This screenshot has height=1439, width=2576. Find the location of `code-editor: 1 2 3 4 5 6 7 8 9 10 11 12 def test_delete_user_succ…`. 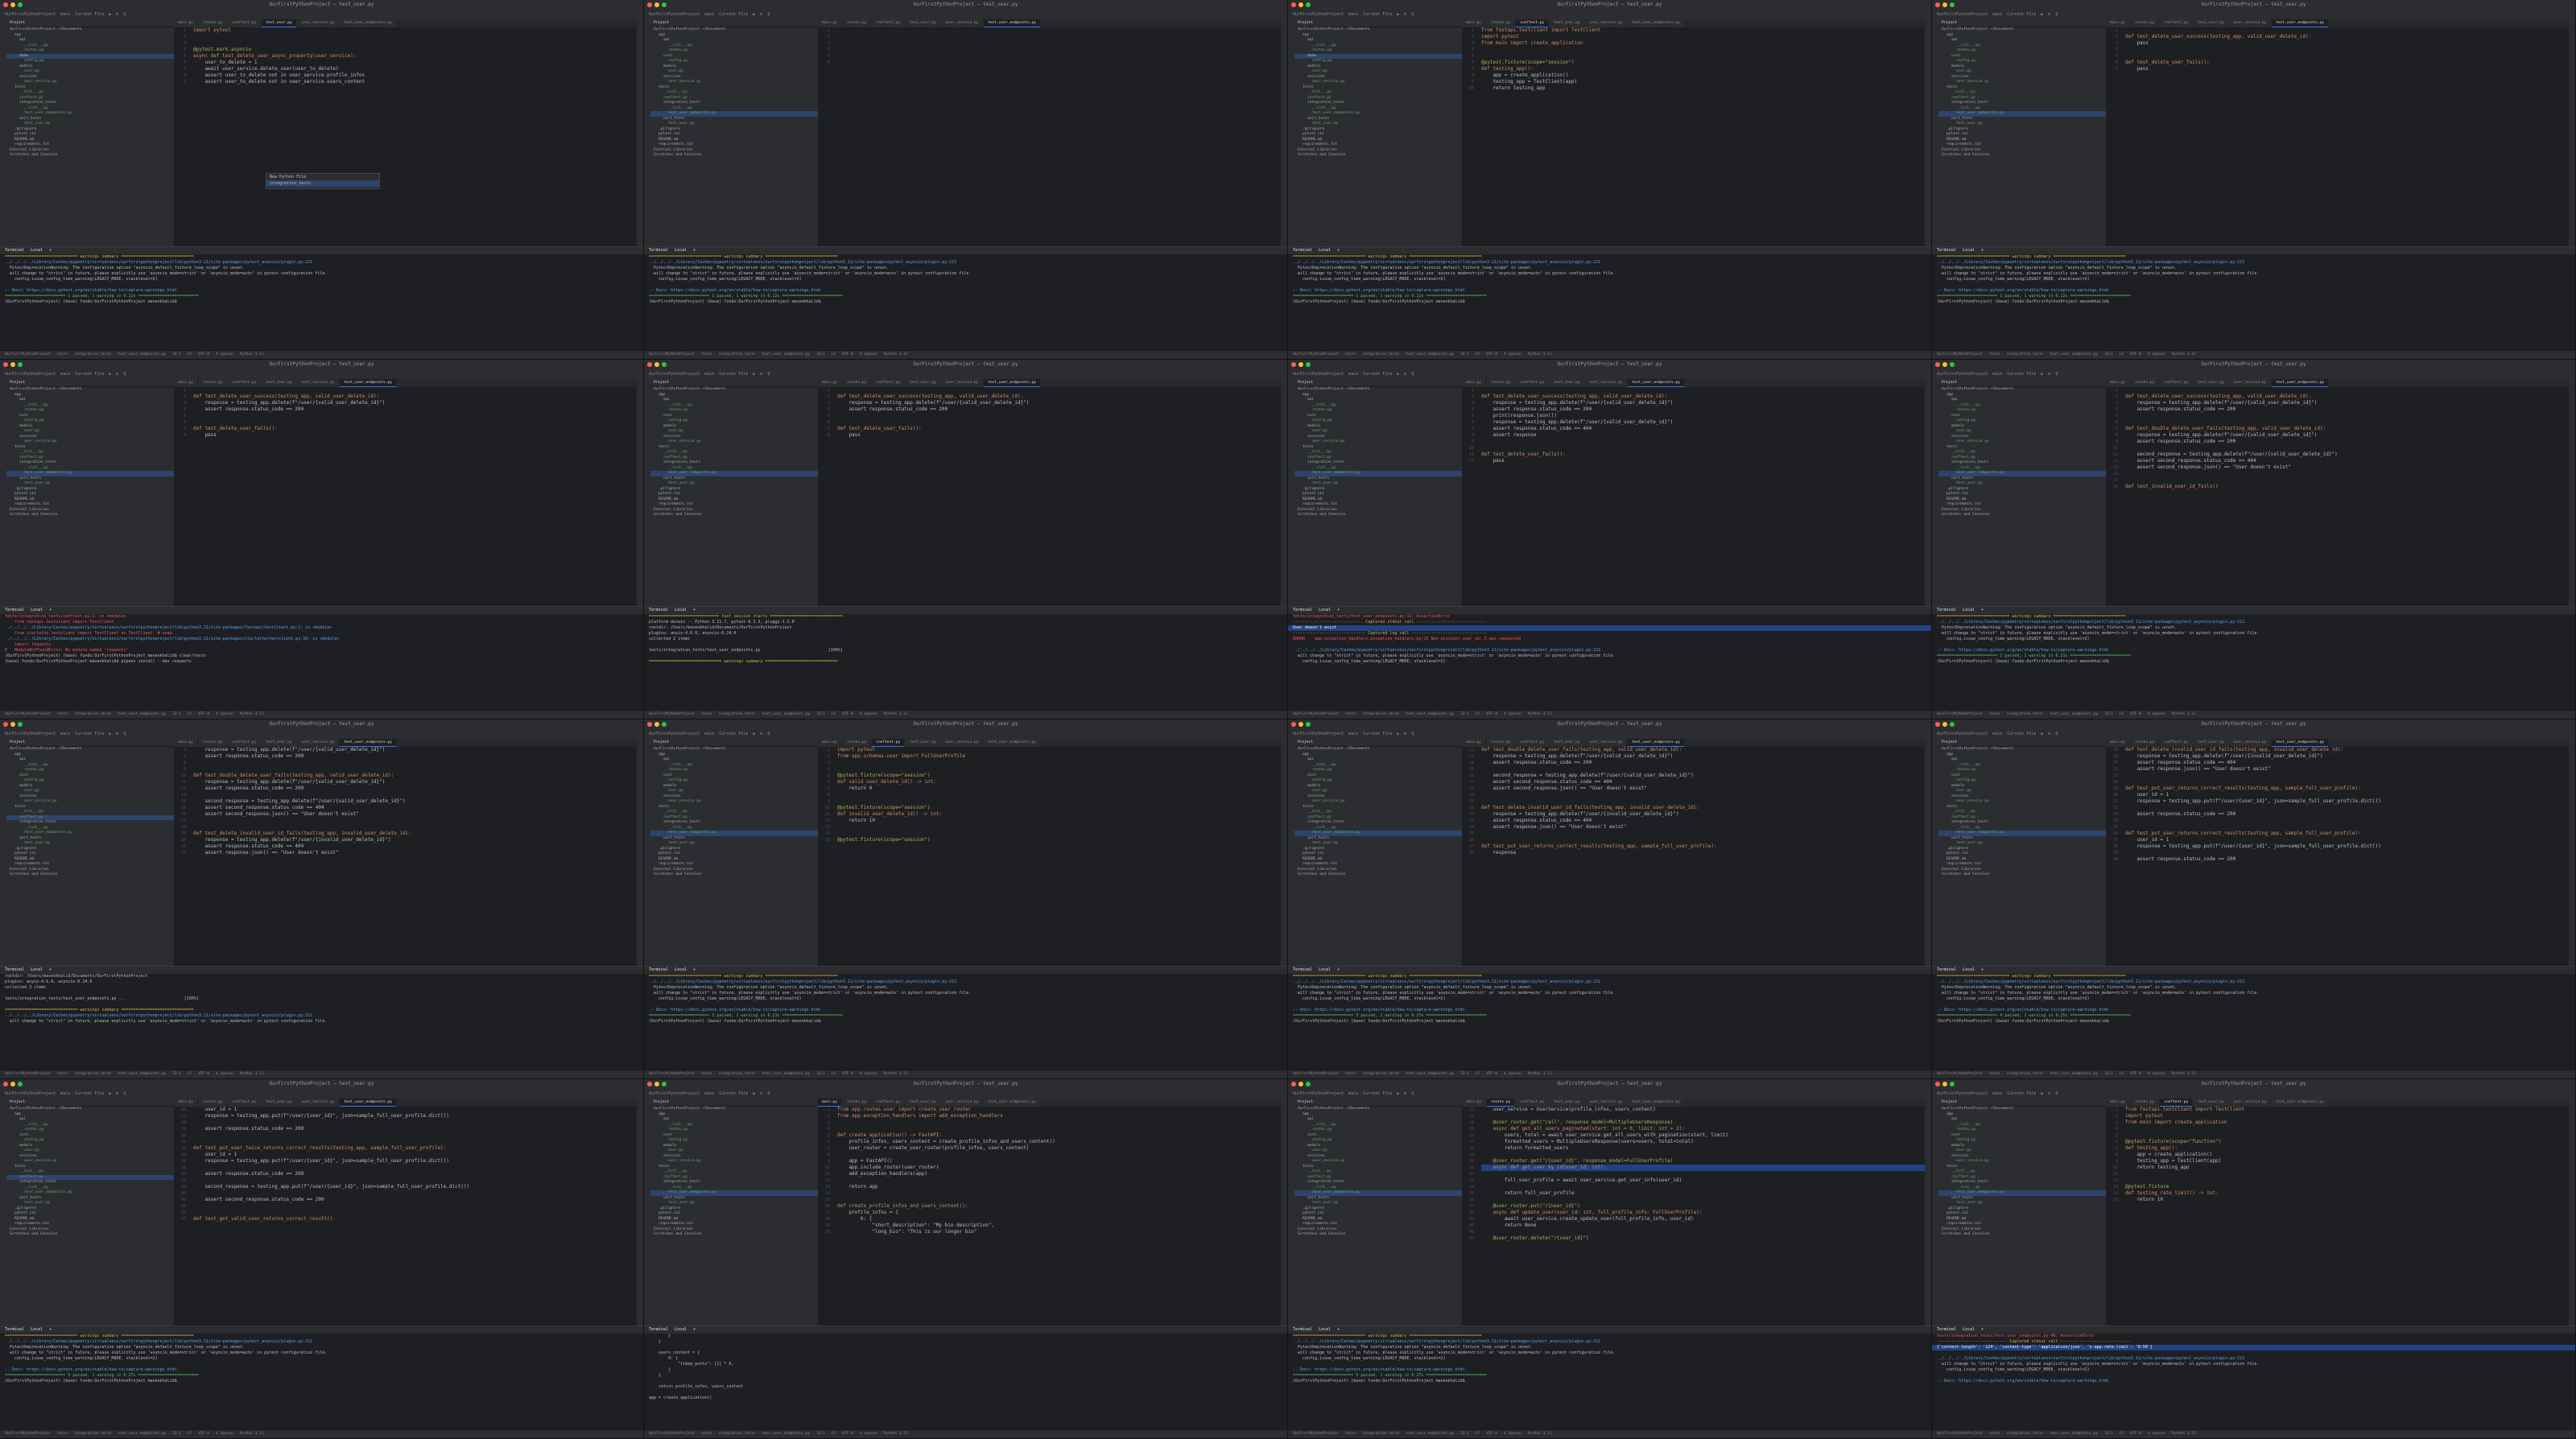

code-editor: 1 2 3 4 5 6 7 8 9 10 11 12 def test_delete_user_succ… is located at coordinates (1693, 496).